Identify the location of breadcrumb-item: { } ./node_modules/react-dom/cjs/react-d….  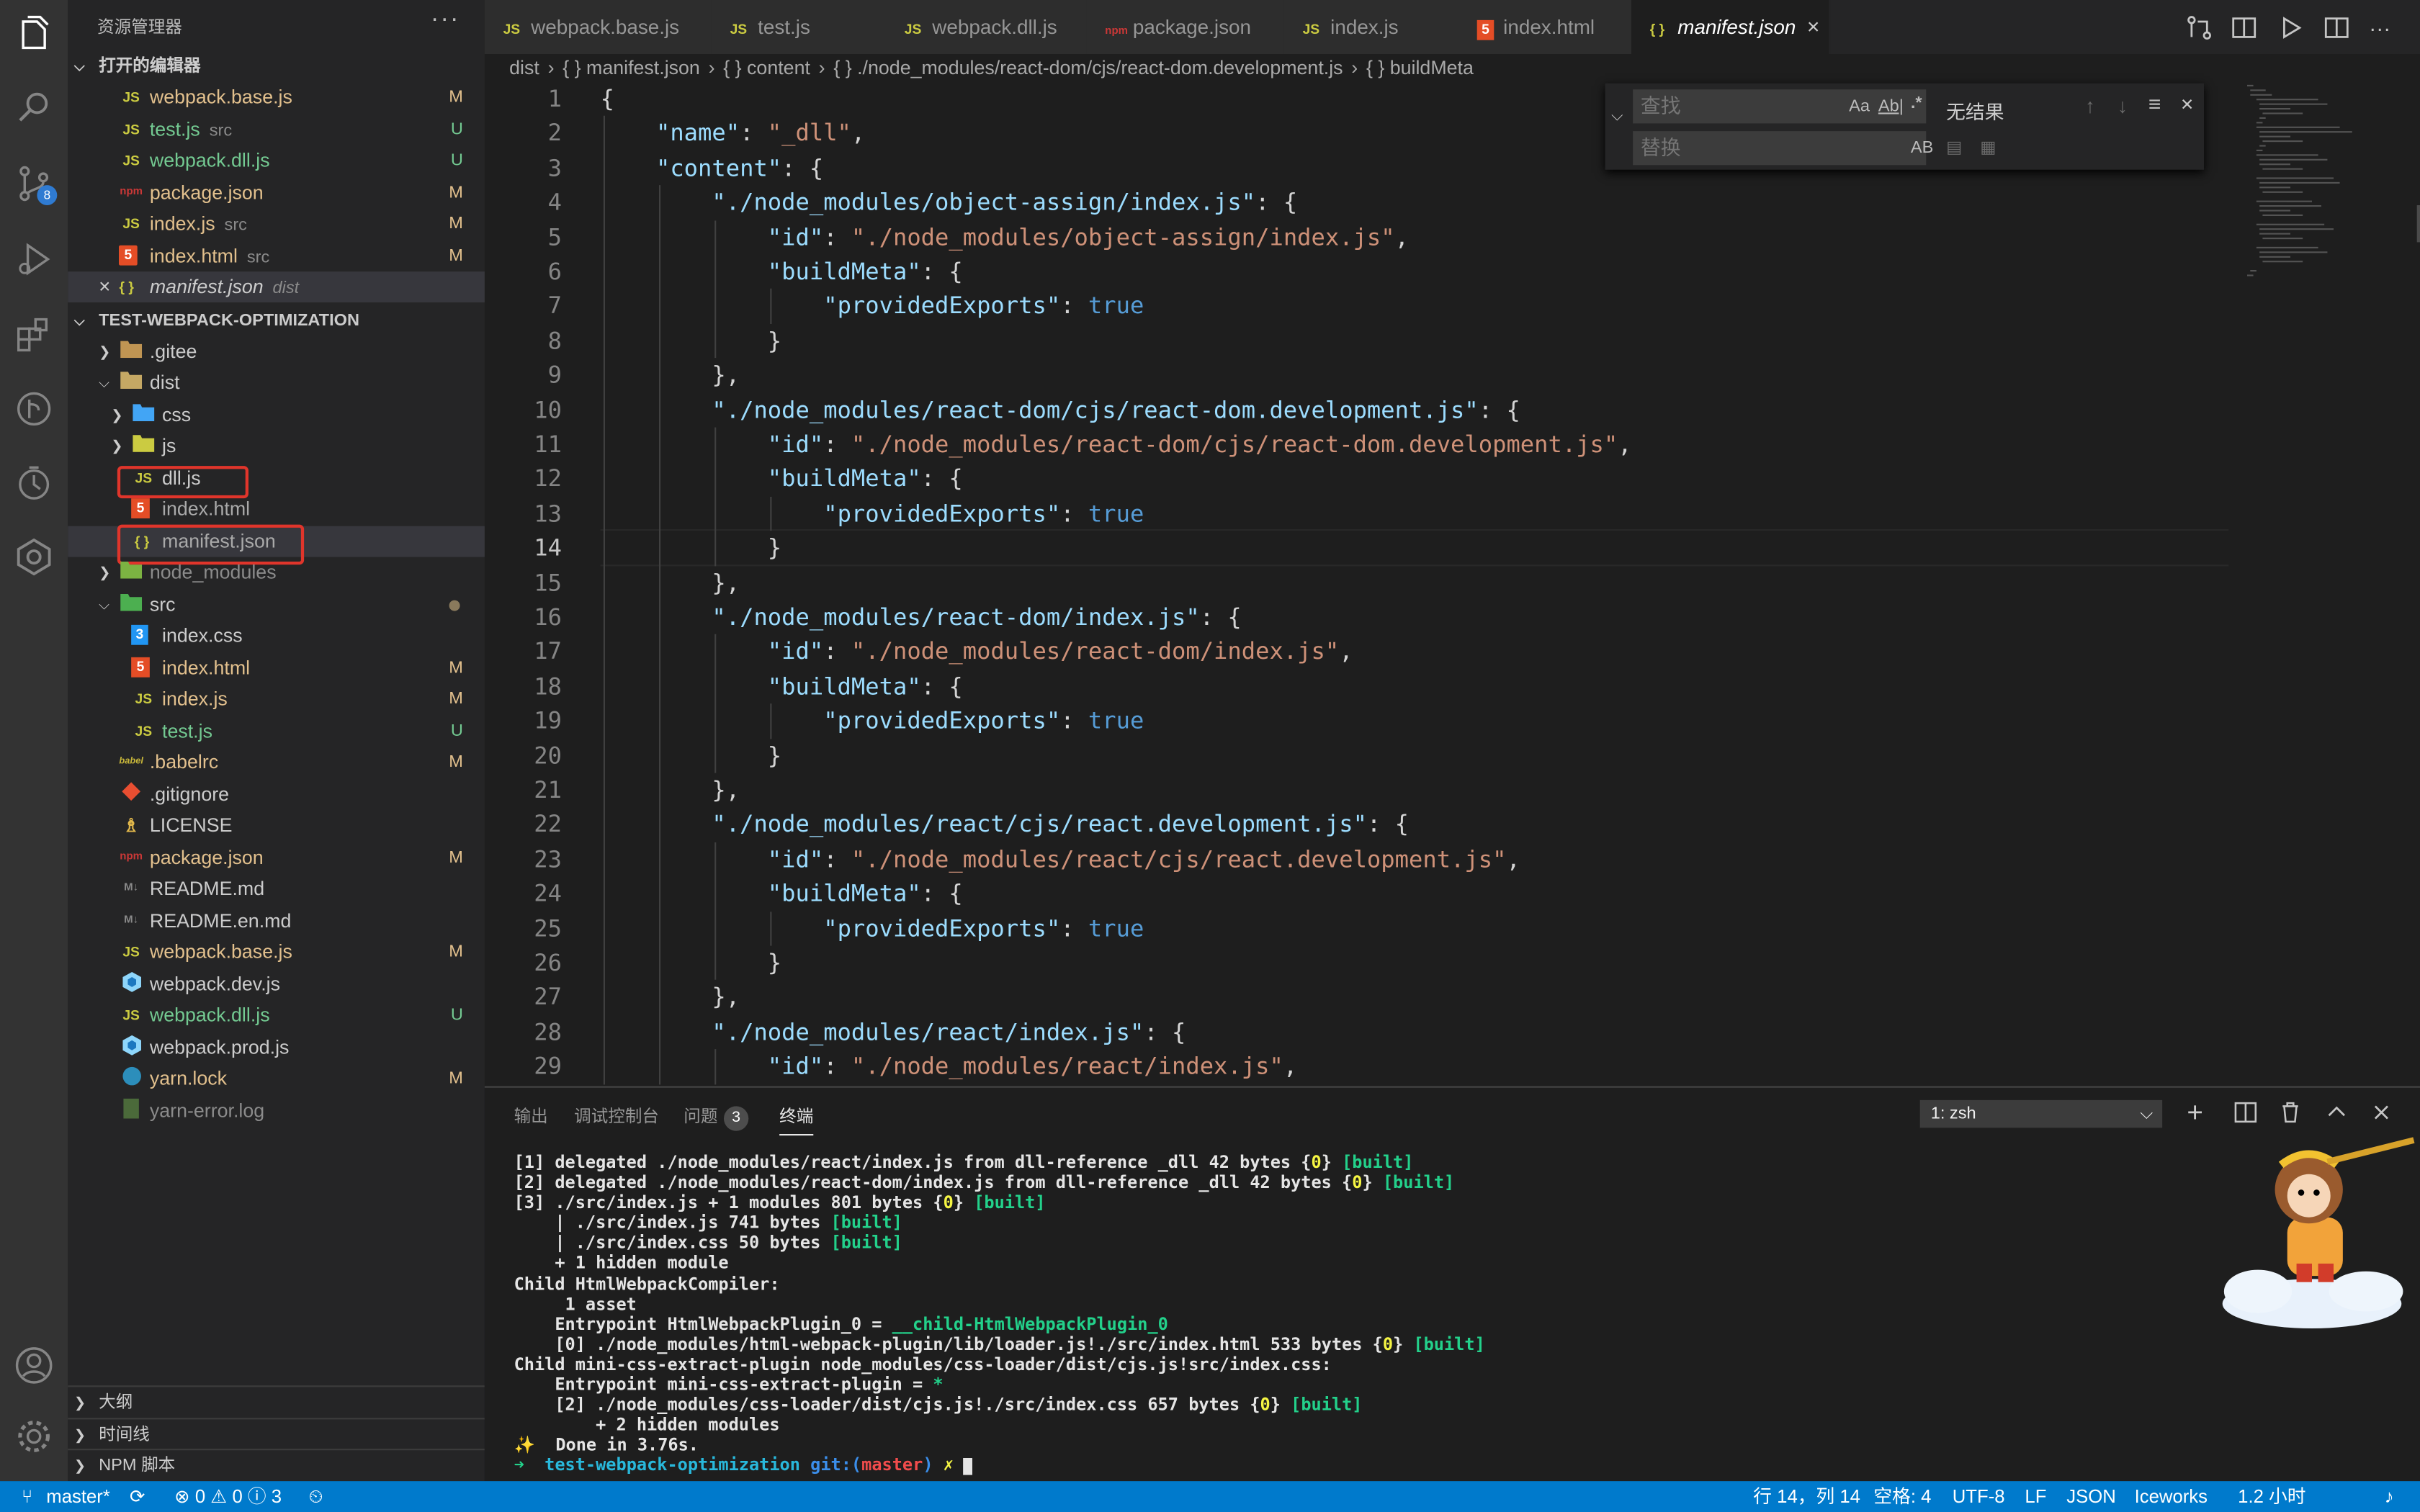
(1088, 67).